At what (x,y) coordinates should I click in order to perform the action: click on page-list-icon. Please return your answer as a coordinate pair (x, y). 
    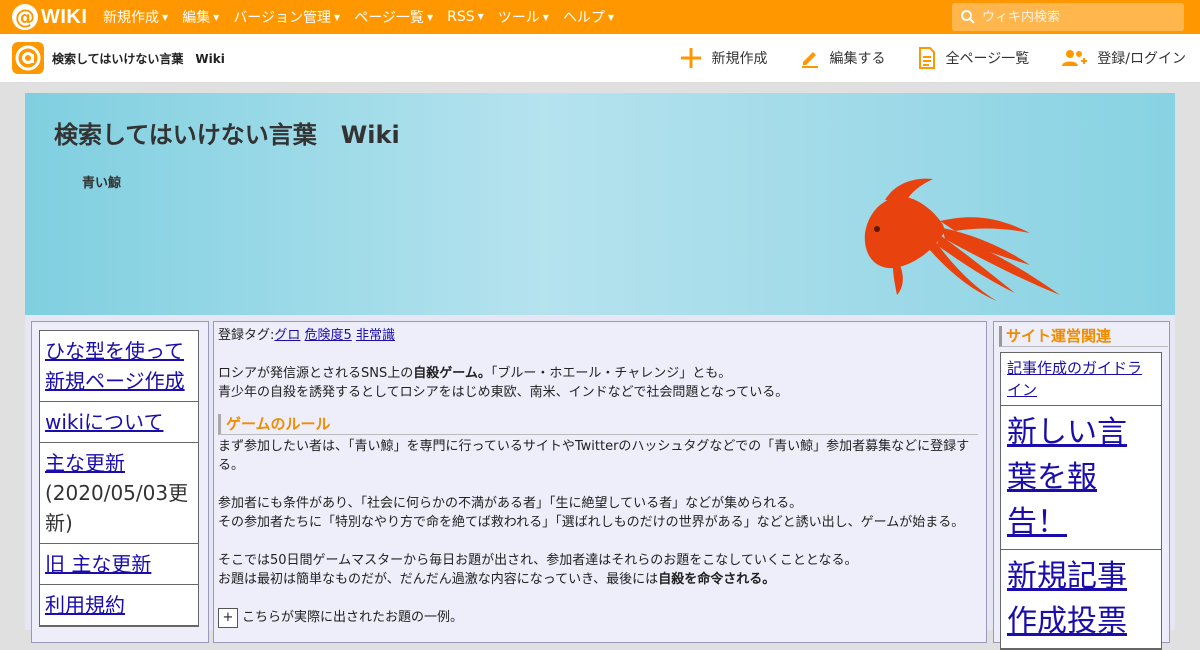
    Looking at the image, I should click on (926, 58).